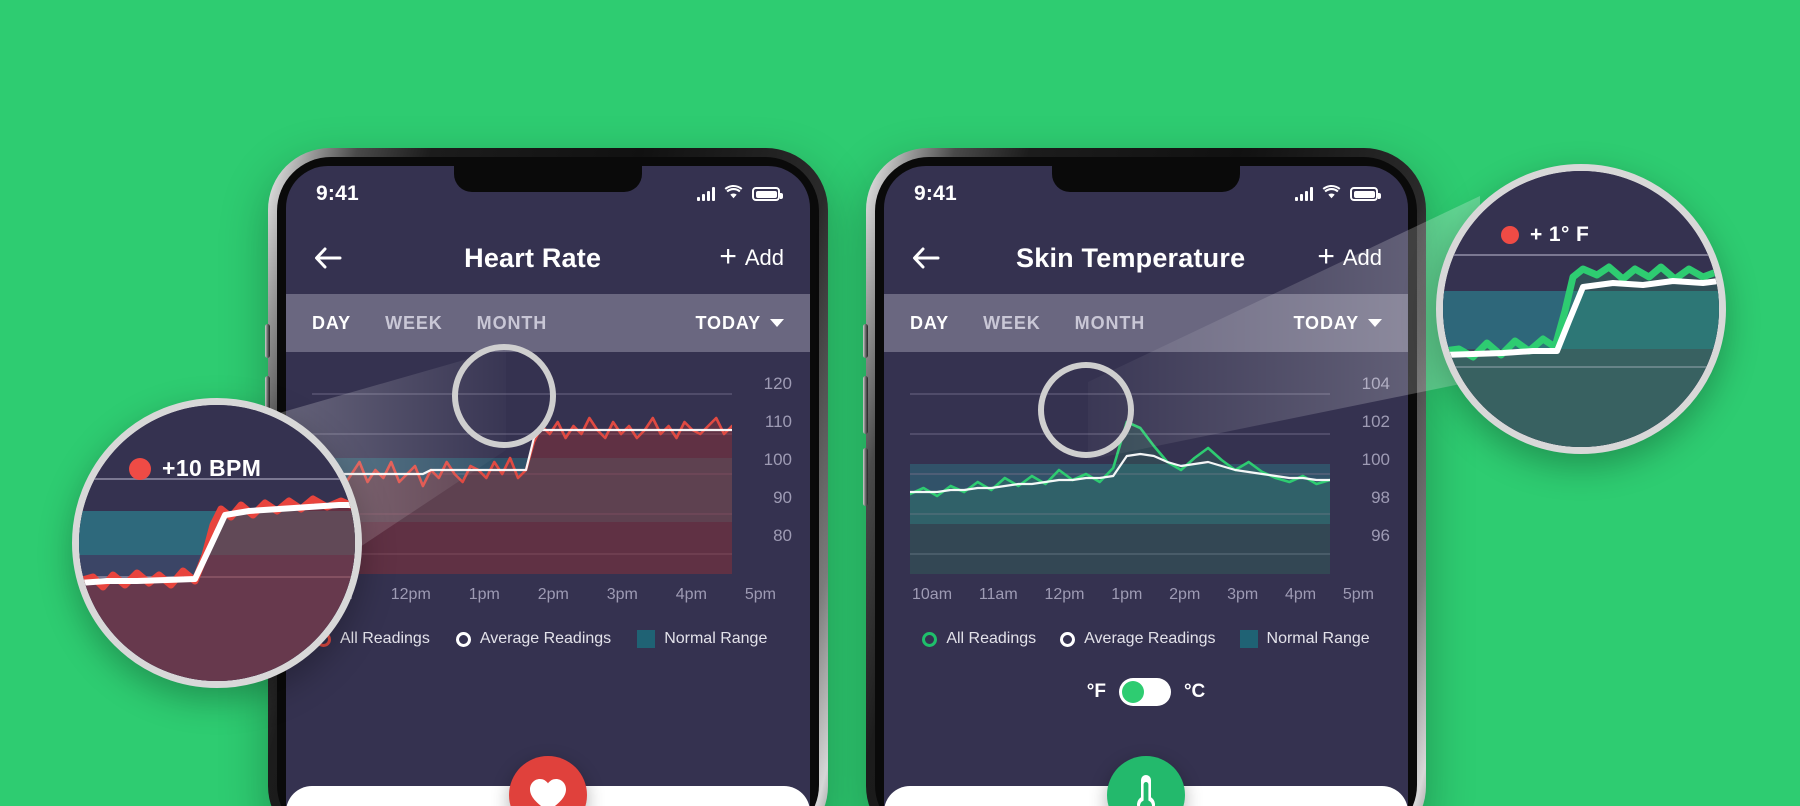 This screenshot has height=806, width=1800. What do you see at coordinates (777, 383) in the screenshot?
I see `y-tick-120: 120` at bounding box center [777, 383].